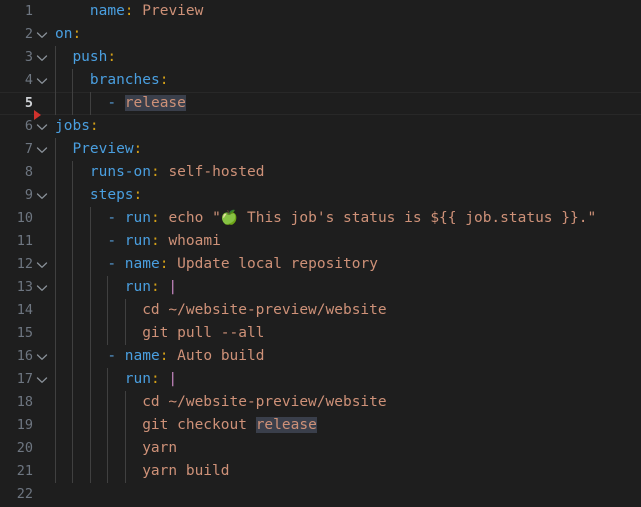  Describe the element at coordinates (320, 287) in the screenshot. I see `code-line: 13 run: |` at that location.